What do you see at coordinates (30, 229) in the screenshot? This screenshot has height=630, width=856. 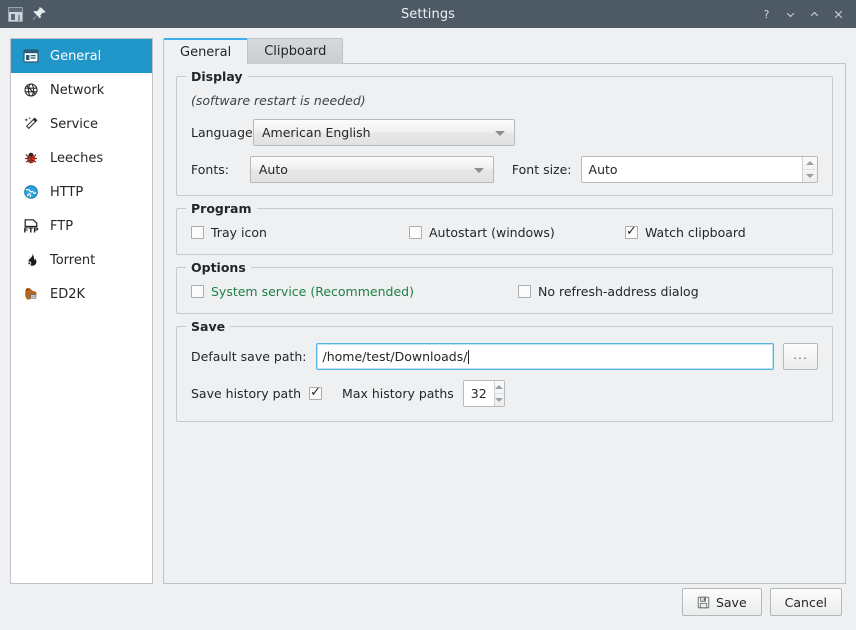 I see `svg-text: FTP` at bounding box center [30, 229].